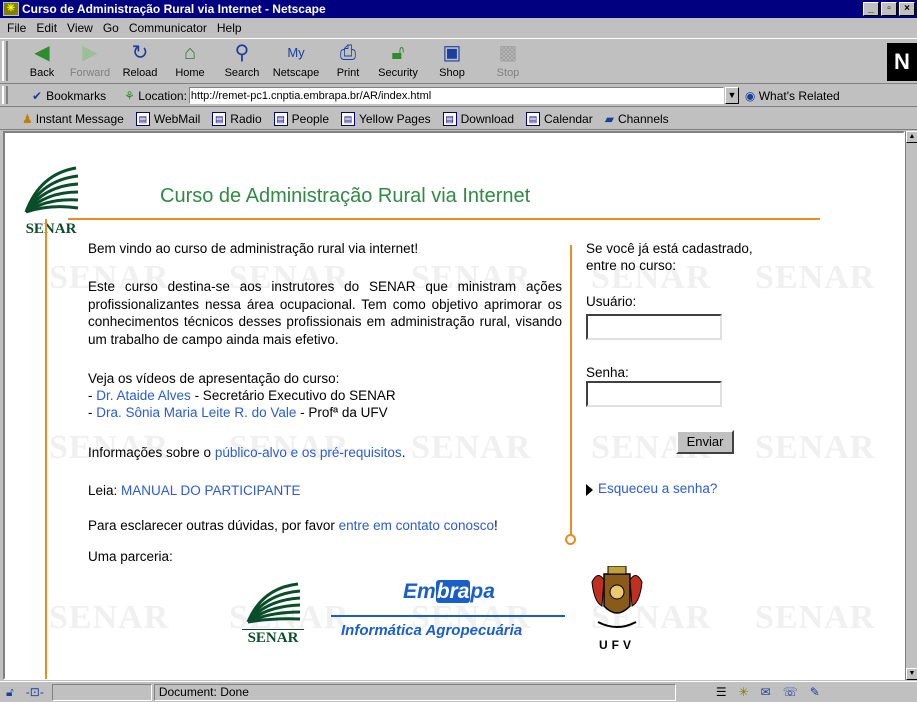  What do you see at coordinates (308, 452) in the screenshot?
I see `audience-prerequisites-link: público-alvo e os pré-requisitos` at bounding box center [308, 452].